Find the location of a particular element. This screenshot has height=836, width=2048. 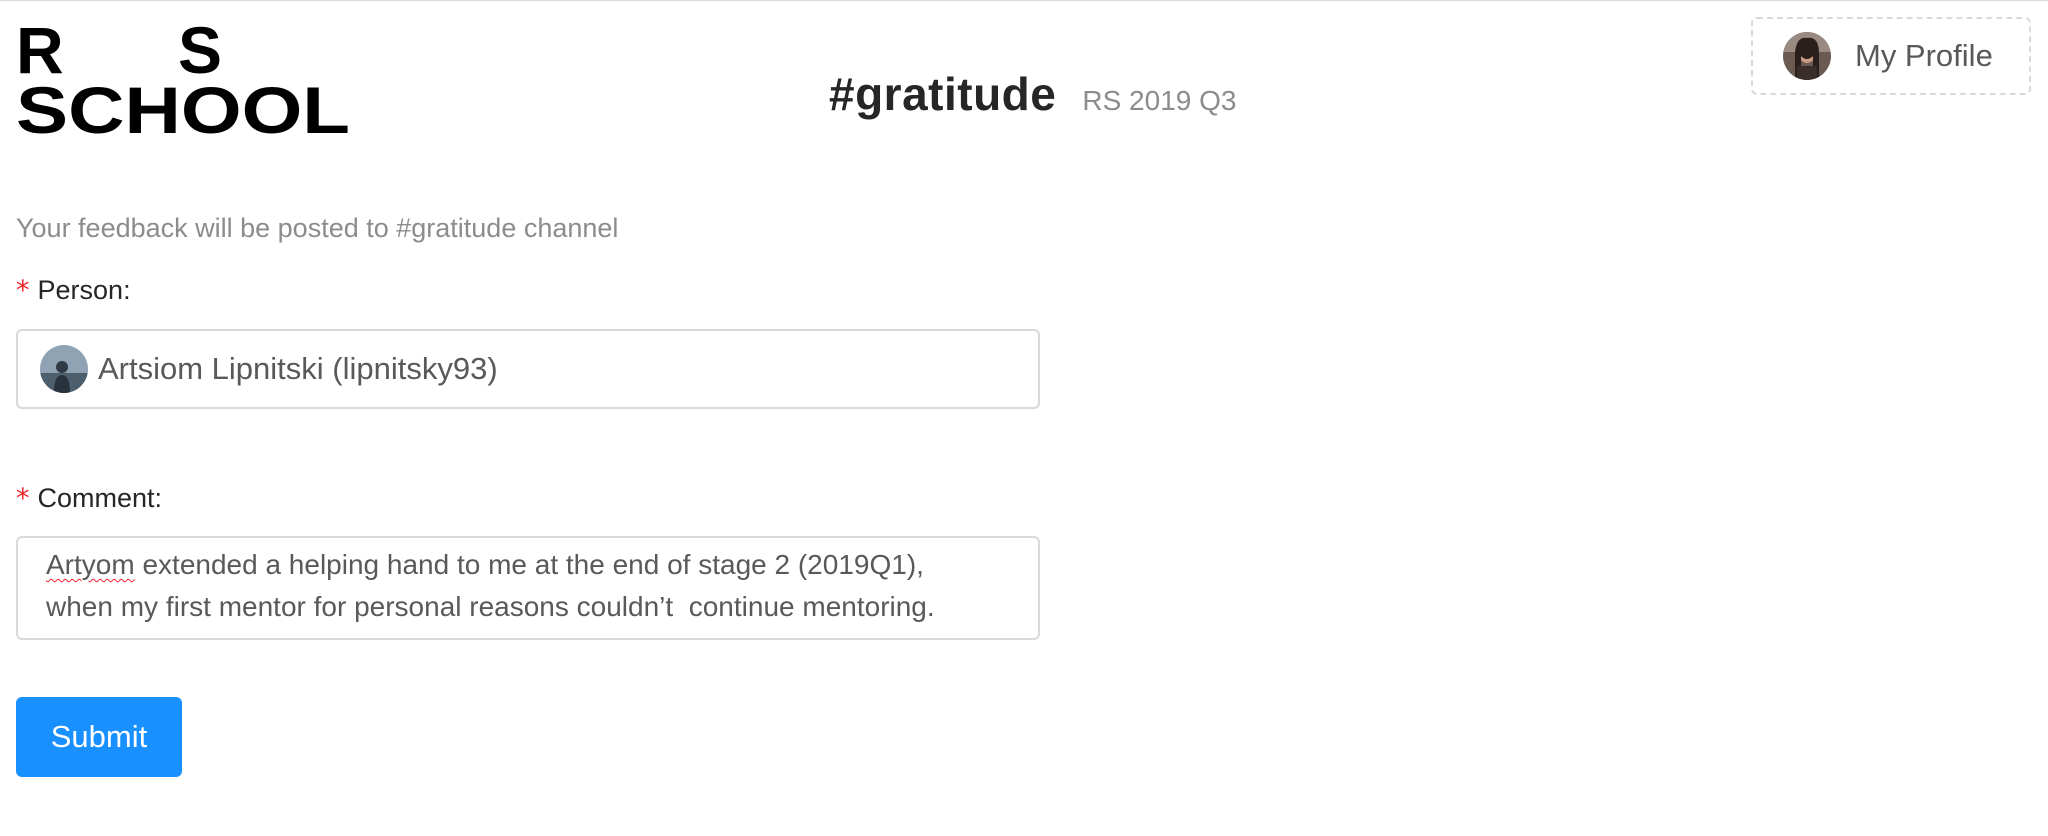

comment-label-colon: : is located at coordinates (158, 498).